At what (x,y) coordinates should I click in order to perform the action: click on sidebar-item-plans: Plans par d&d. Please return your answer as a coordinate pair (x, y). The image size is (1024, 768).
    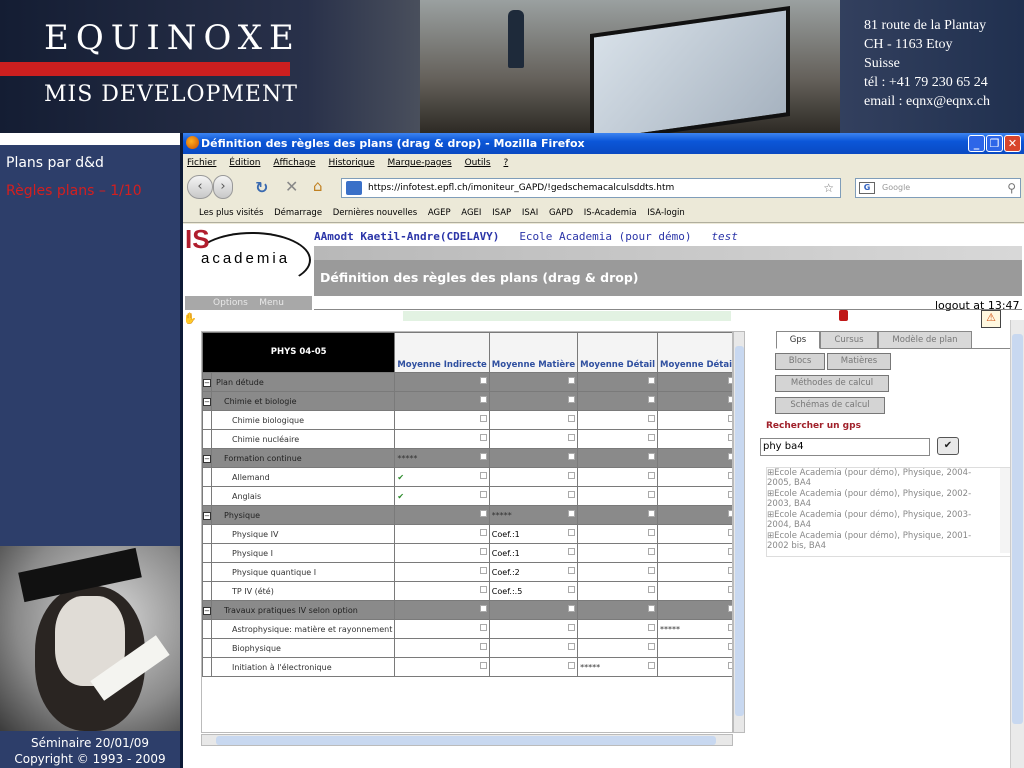
    Looking at the image, I should click on (55, 163).